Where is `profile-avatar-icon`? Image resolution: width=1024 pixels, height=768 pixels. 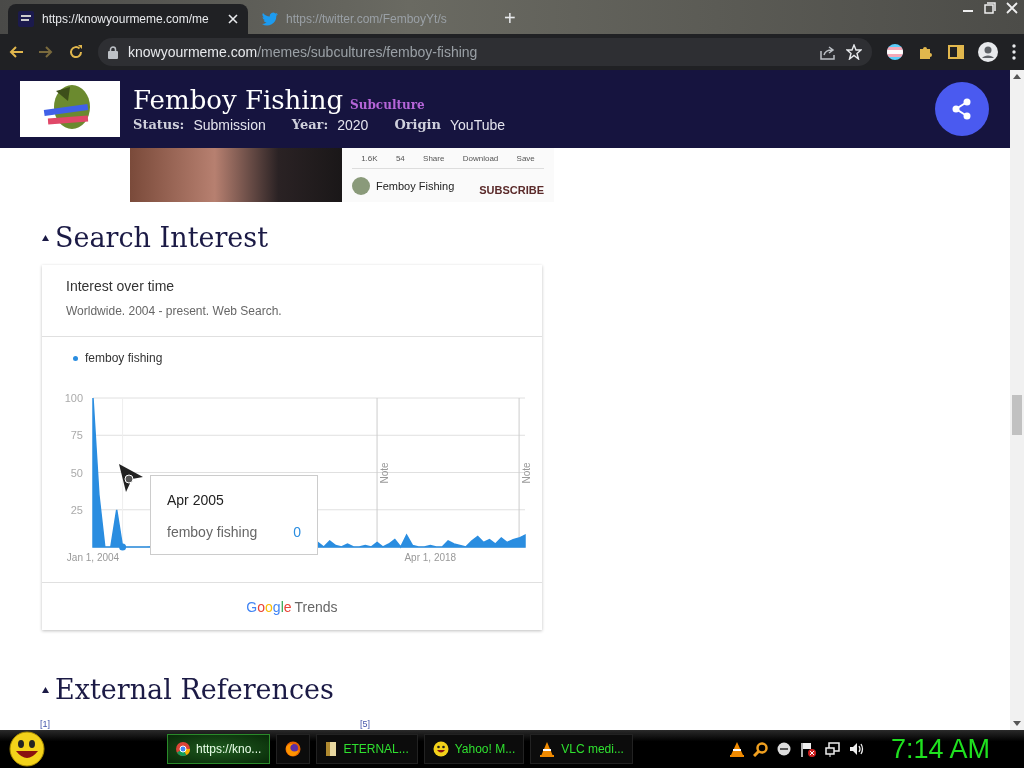
profile-avatar-icon is located at coordinates (988, 52).